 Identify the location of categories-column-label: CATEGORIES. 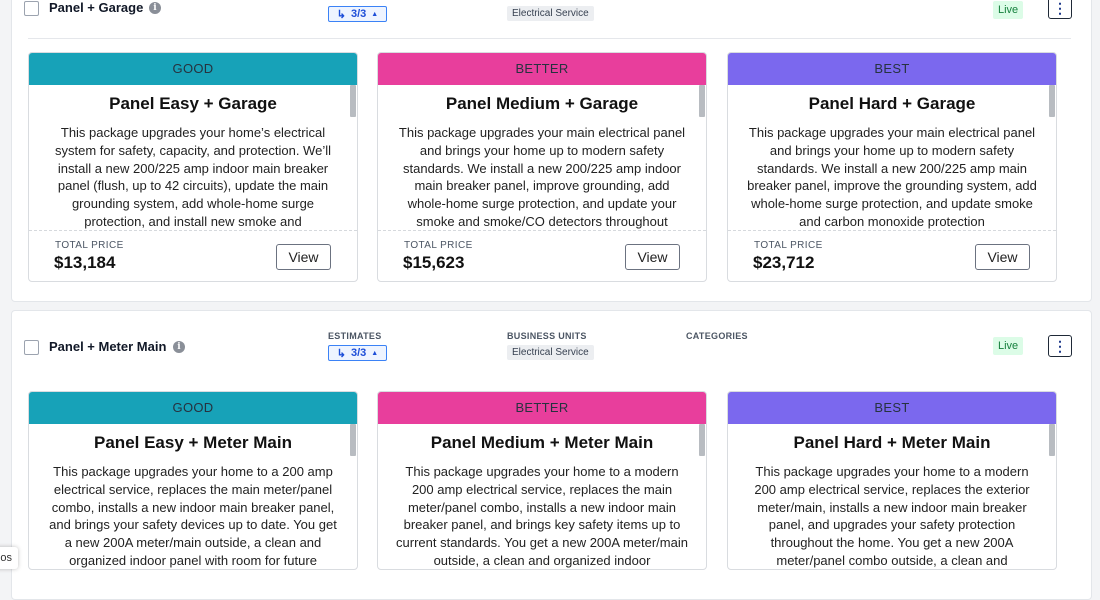
(717, 336).